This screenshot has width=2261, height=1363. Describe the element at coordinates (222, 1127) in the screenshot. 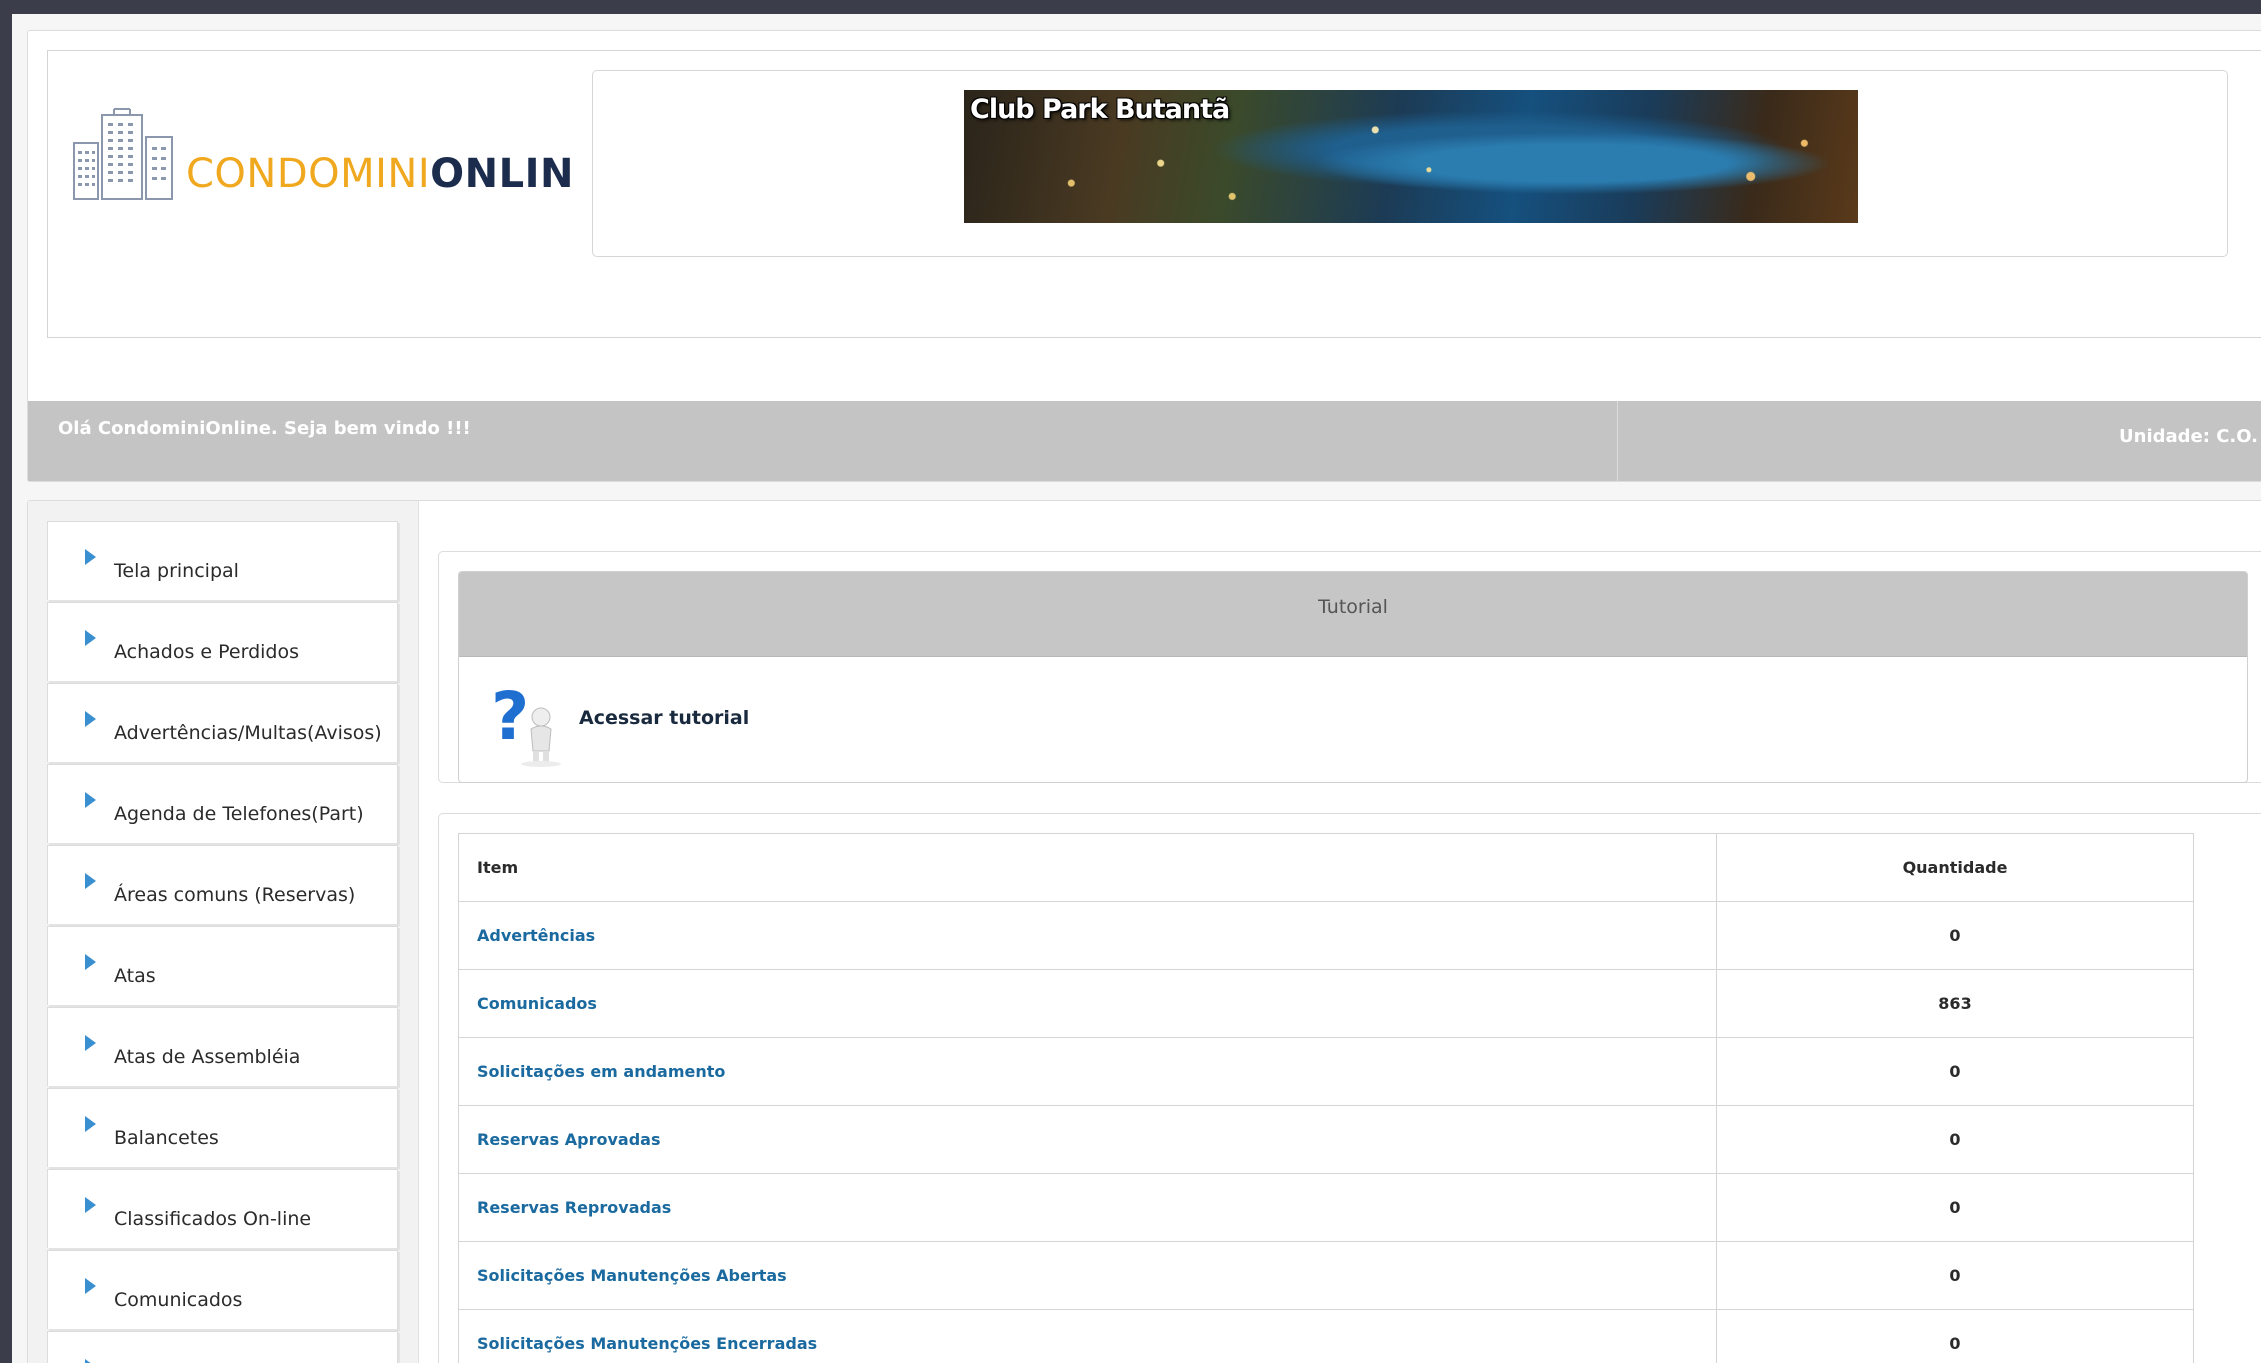

I see `sidebar-item-balancetes: Balancetes` at that location.